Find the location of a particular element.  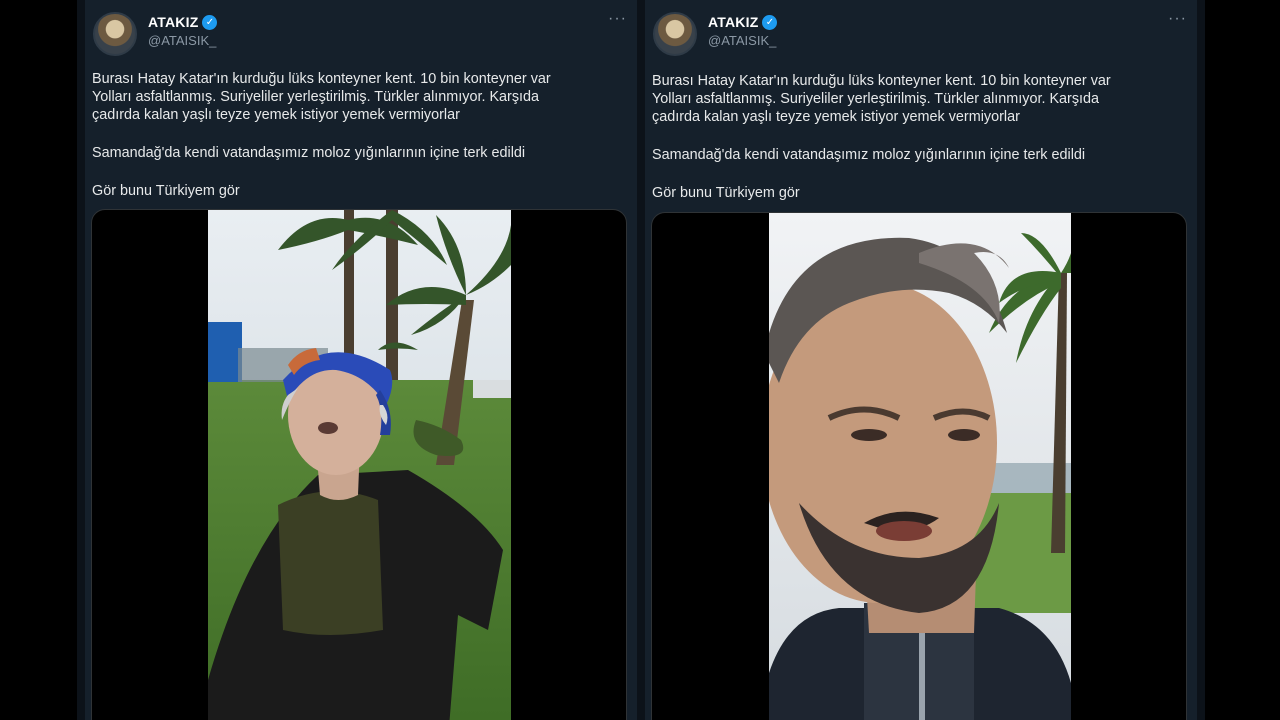

band-middle is located at coordinates (641, 360).